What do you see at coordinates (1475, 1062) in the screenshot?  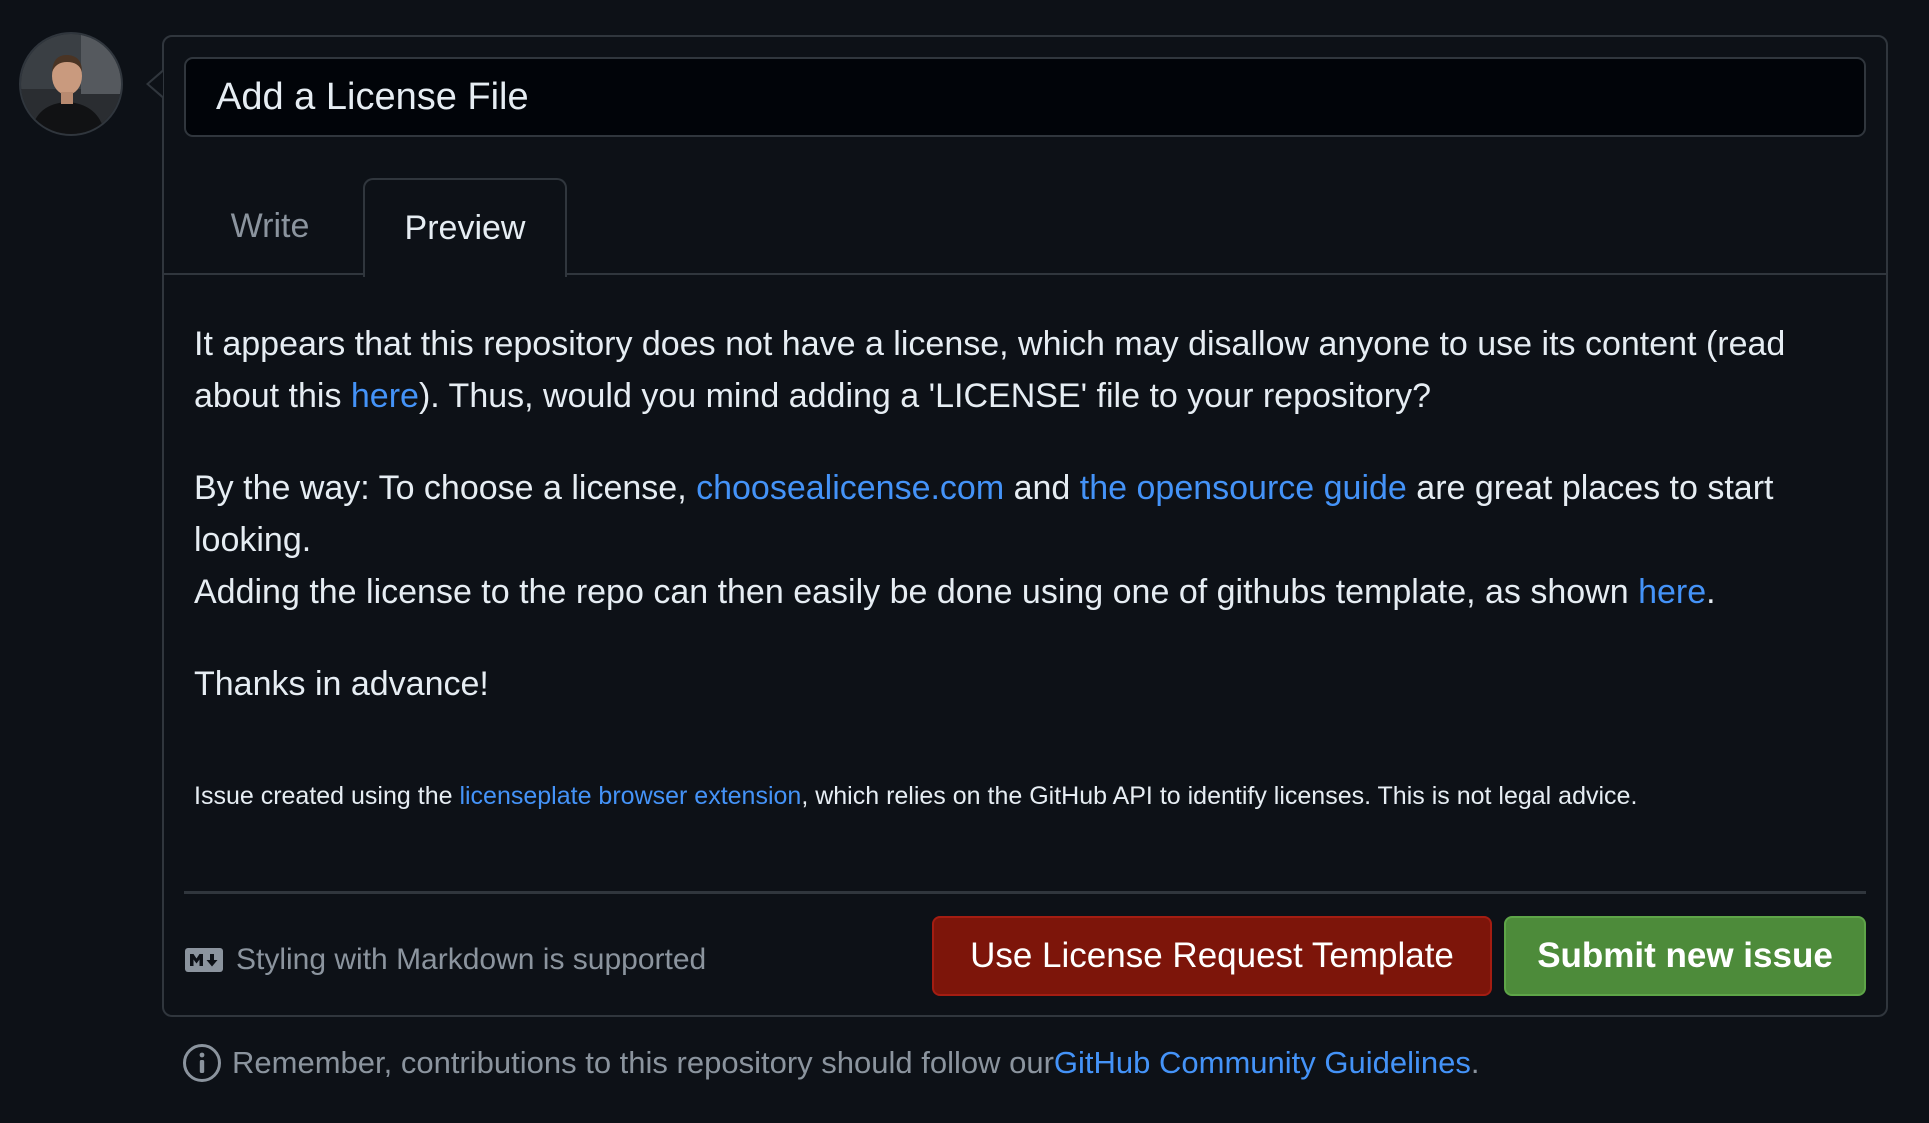 I see `guidelines-text: .` at bounding box center [1475, 1062].